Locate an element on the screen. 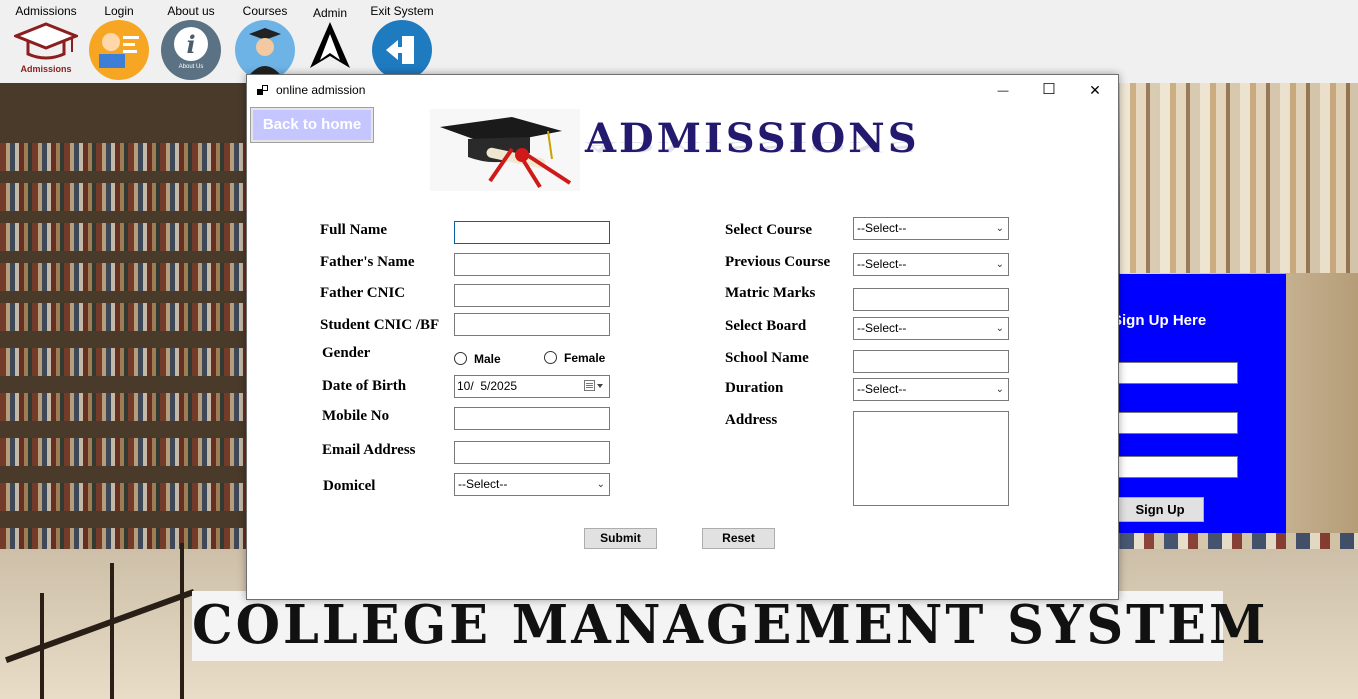 Image resolution: width=1358 pixels, height=699 pixels. course-select: --Select-- ⌄ is located at coordinates (931, 228).